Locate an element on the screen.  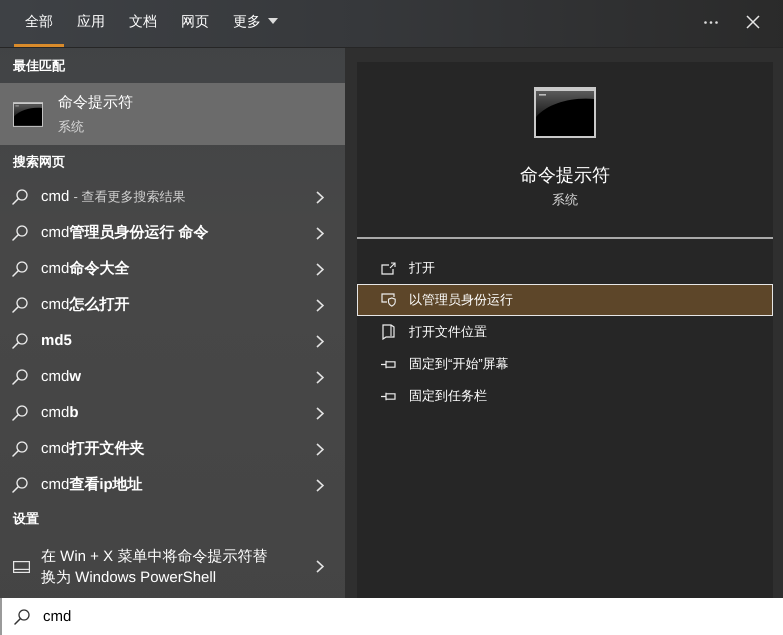
tab: 网页 is located at coordinates (195, 23).